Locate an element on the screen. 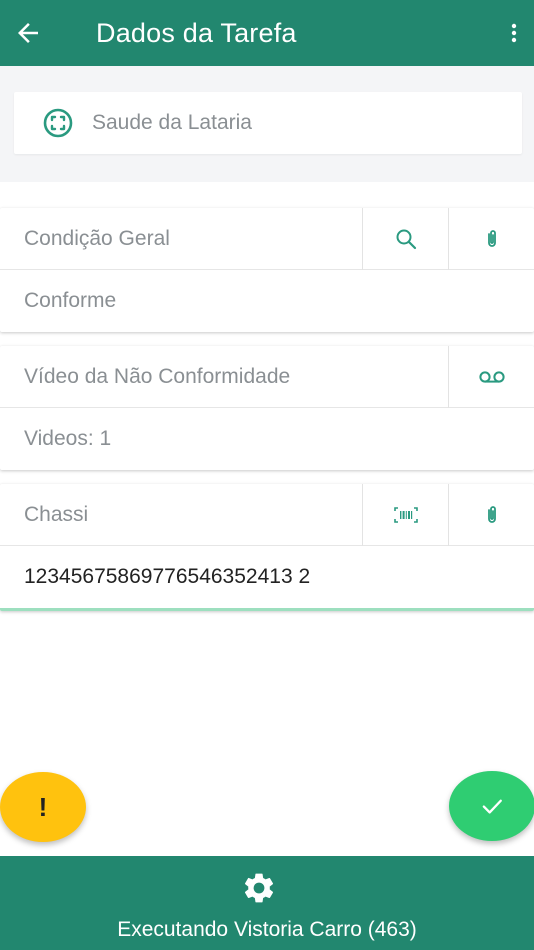 The image size is (534, 950). field-label: Vídeo da Não Conformidade is located at coordinates (157, 376).